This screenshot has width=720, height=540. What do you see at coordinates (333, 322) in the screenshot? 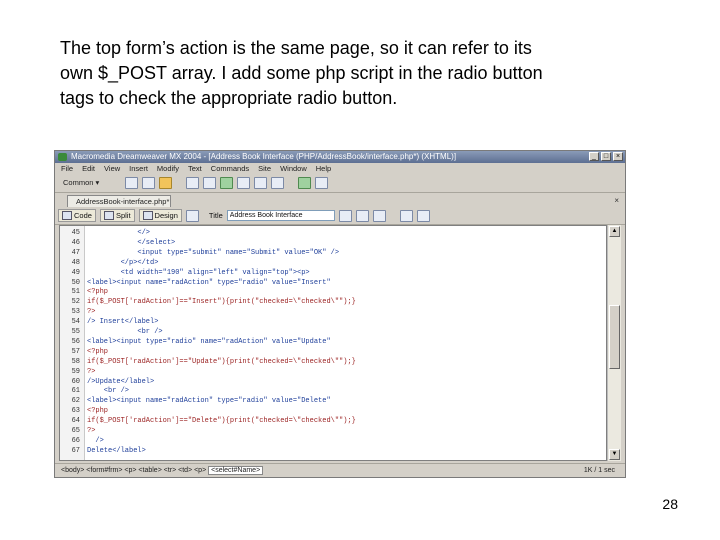
I see `code-line: 54 /> Insert</label>` at bounding box center [333, 322].